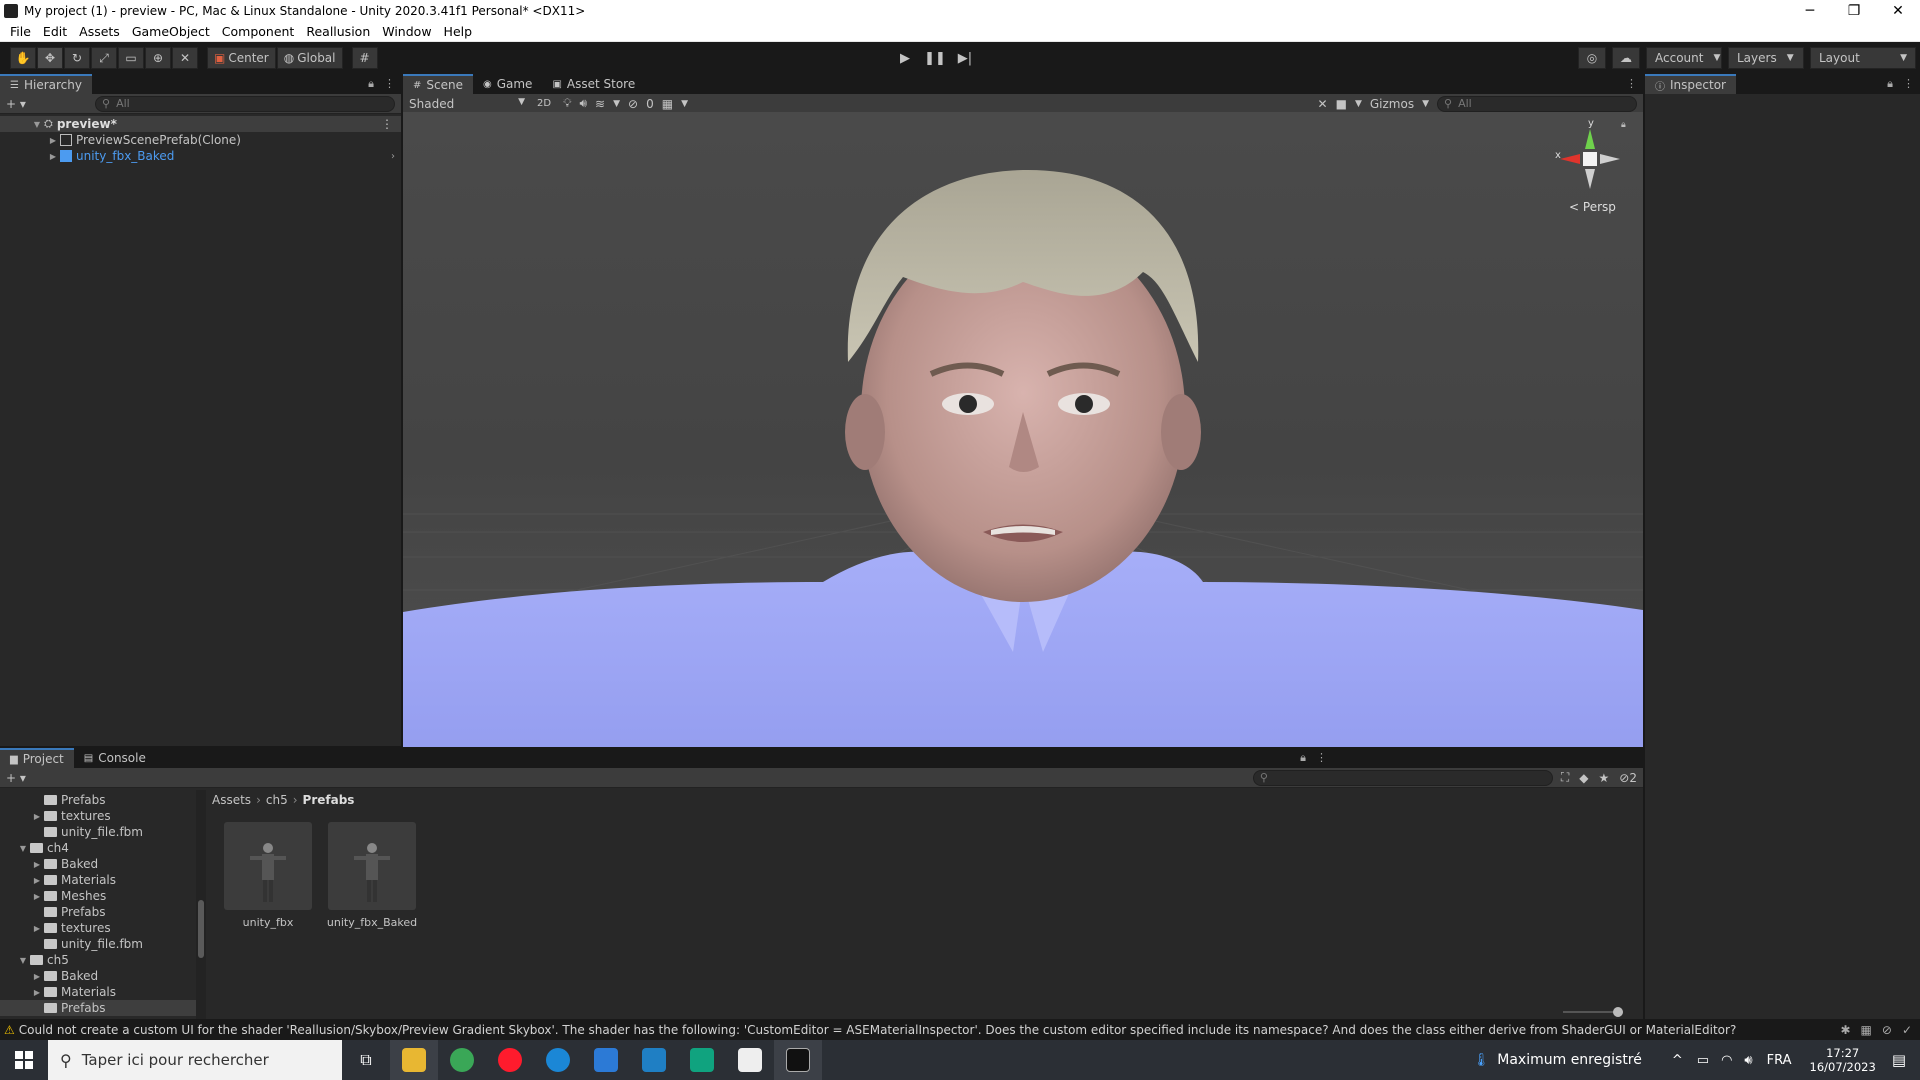  Describe the element at coordinates (1565, 777) in the screenshot. I see `filter-by-type-icon: ⛶` at that location.